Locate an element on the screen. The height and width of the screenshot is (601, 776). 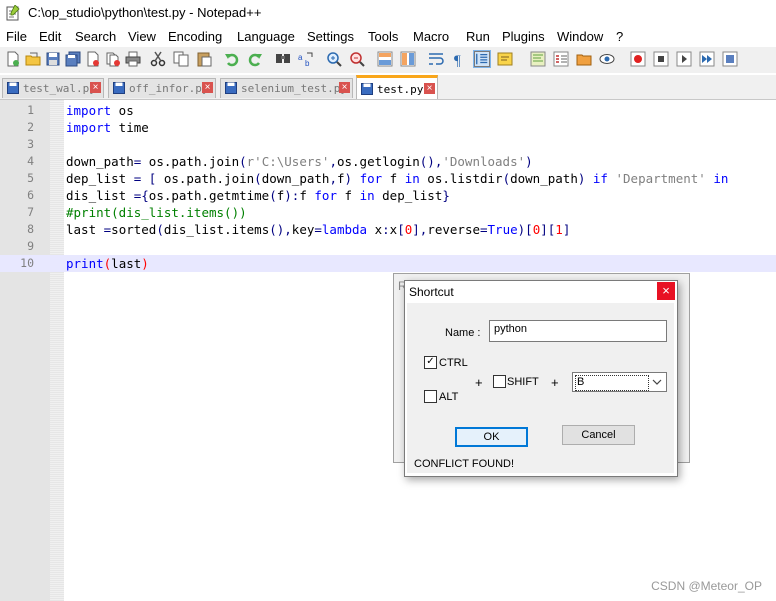
tab-selenium-test: selenium_test.py × is located at coordinates (286, 88).